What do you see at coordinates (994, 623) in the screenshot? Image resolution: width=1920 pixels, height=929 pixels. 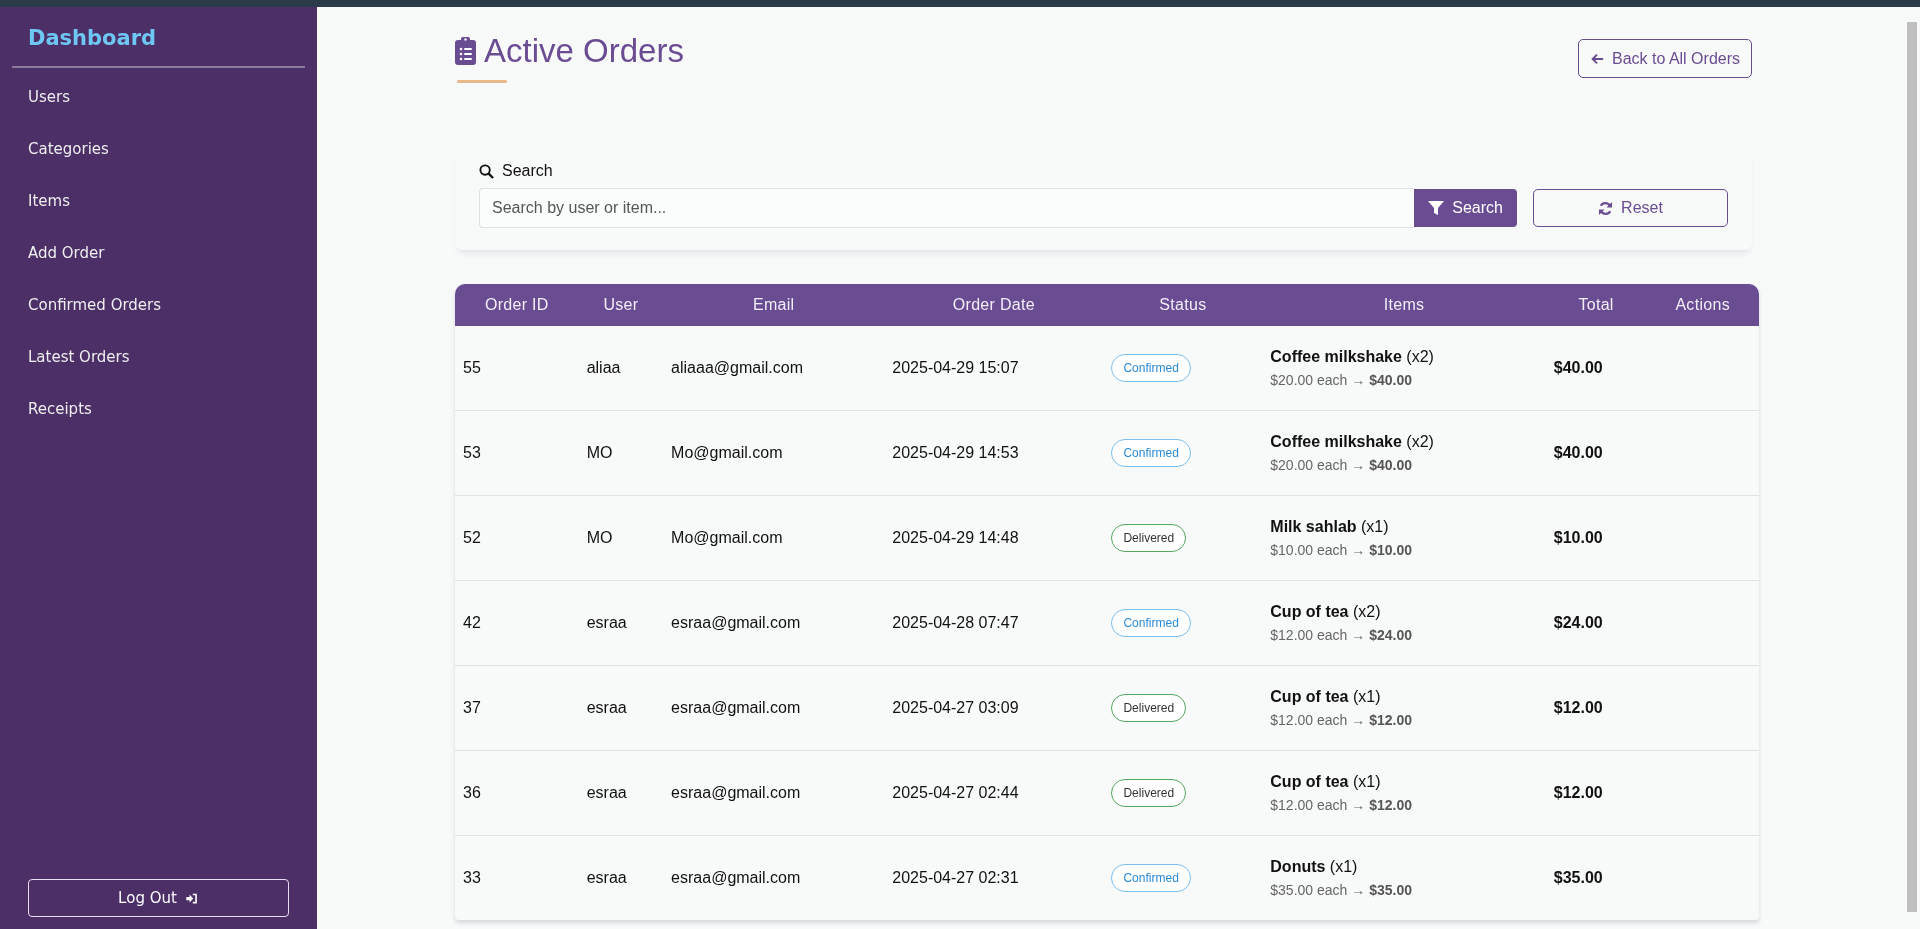 I see `table-cell: 2025-04-28 07:47` at bounding box center [994, 623].